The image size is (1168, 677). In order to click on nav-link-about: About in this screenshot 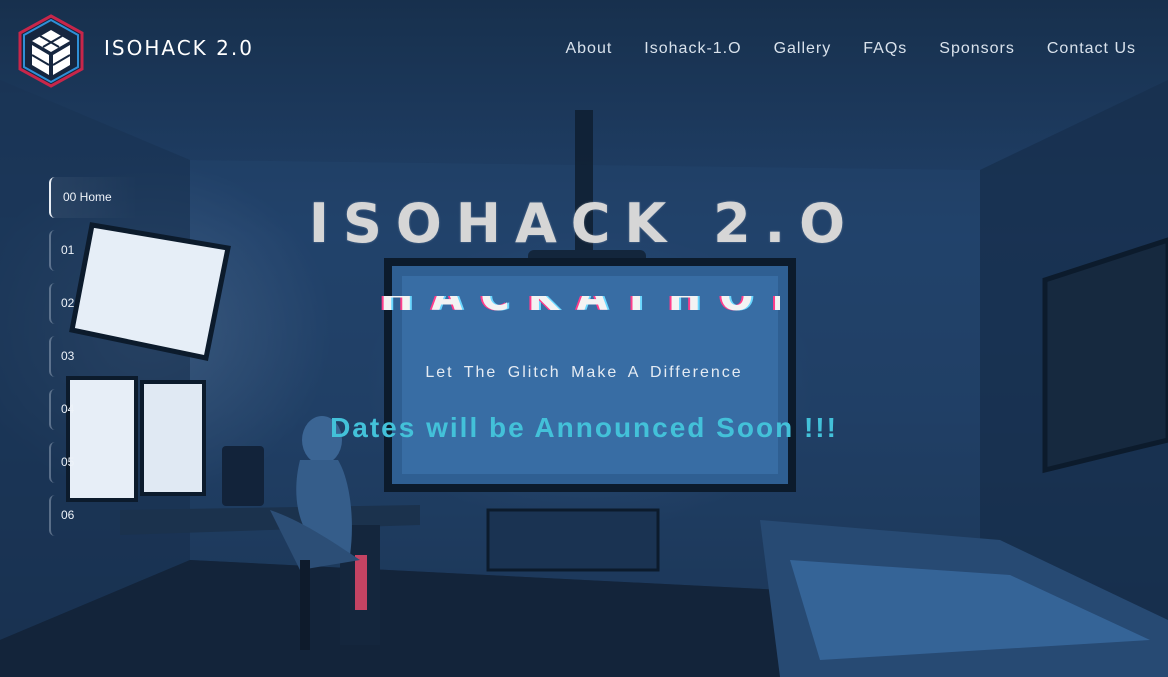, I will do `click(588, 49)`.